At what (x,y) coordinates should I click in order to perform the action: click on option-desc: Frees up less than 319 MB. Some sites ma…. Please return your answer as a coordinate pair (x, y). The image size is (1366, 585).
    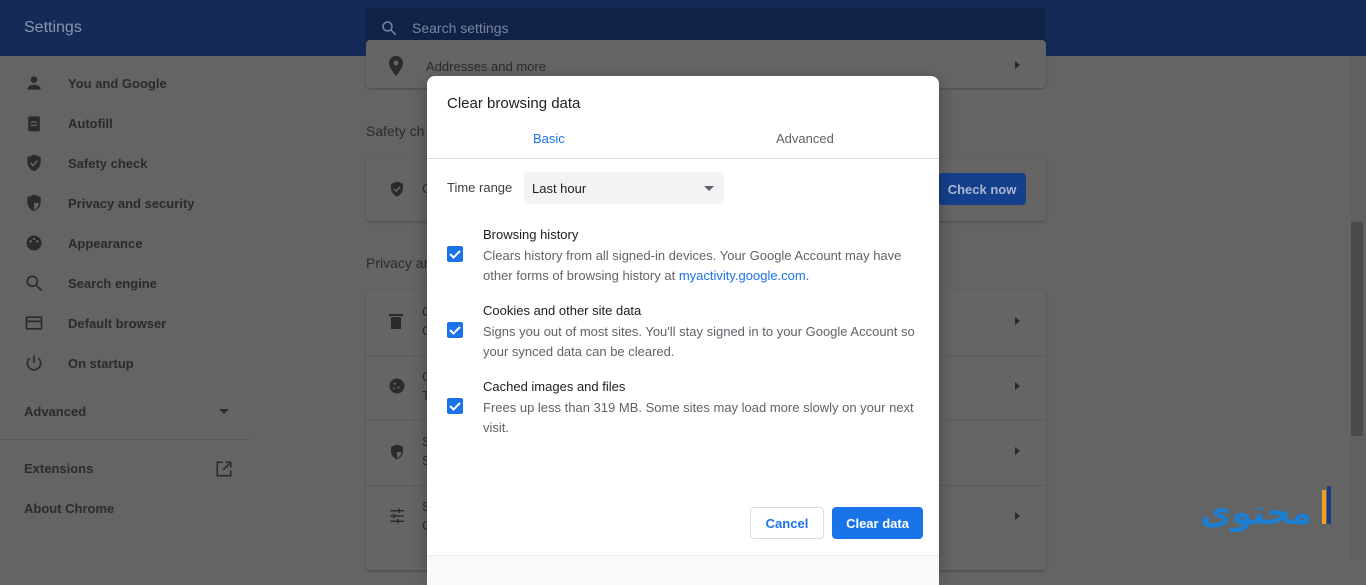
    Looking at the image, I should click on (698, 417).